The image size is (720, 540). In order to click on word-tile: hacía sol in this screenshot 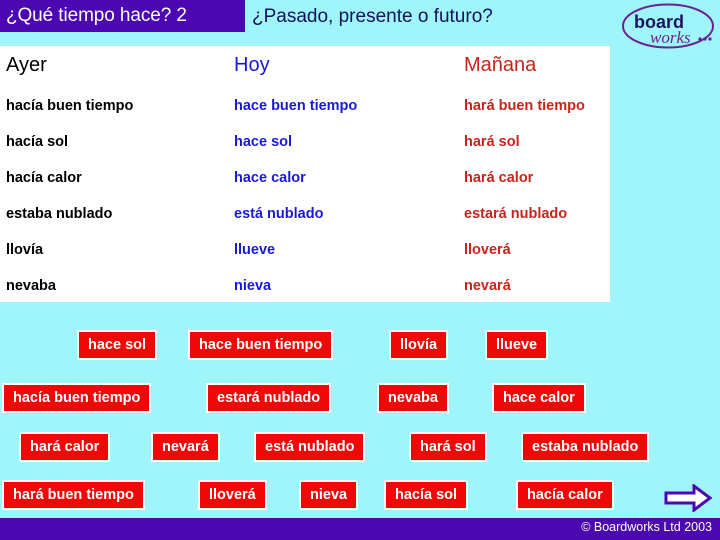, I will do `click(426, 495)`.